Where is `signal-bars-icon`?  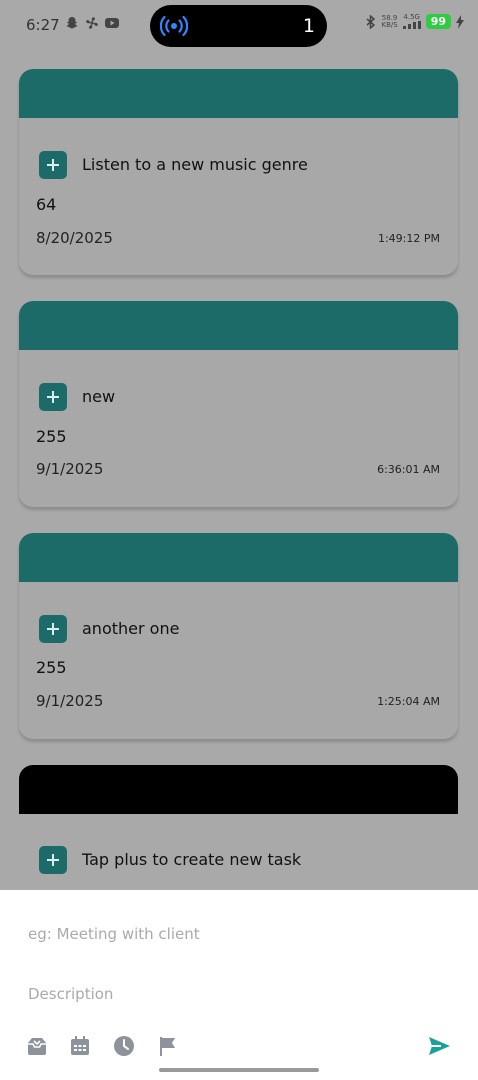 signal-bars-icon is located at coordinates (411, 25).